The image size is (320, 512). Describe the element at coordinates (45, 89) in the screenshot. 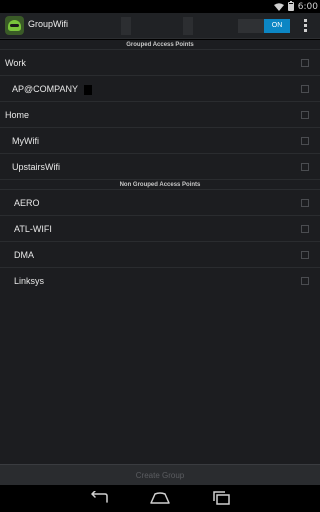

I see `access-point-name: AP@COMPANY` at that location.